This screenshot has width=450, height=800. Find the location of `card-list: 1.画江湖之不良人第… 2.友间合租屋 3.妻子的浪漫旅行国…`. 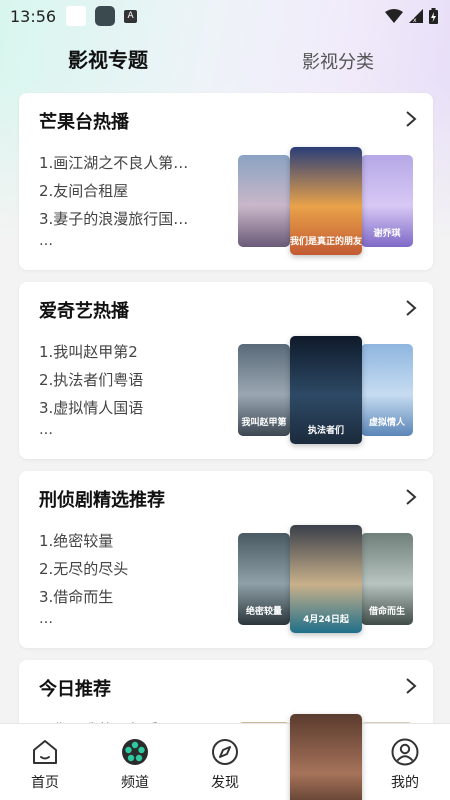

card-list: 1.画江湖之不良人第… 2.友间合租屋 3.妻子的浪漫旅行国… is located at coordinates (134, 191).